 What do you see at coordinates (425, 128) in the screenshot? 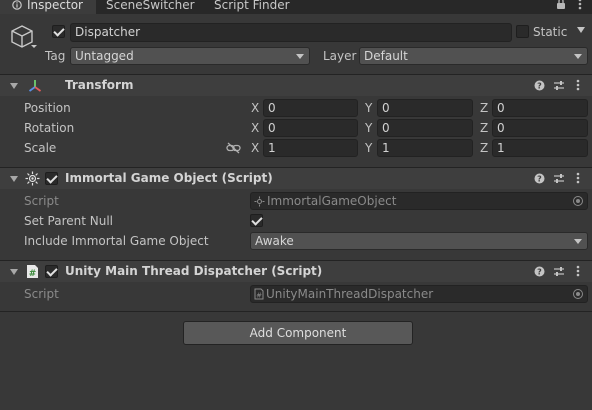
I see `rotation-y-field: 0` at bounding box center [425, 128].